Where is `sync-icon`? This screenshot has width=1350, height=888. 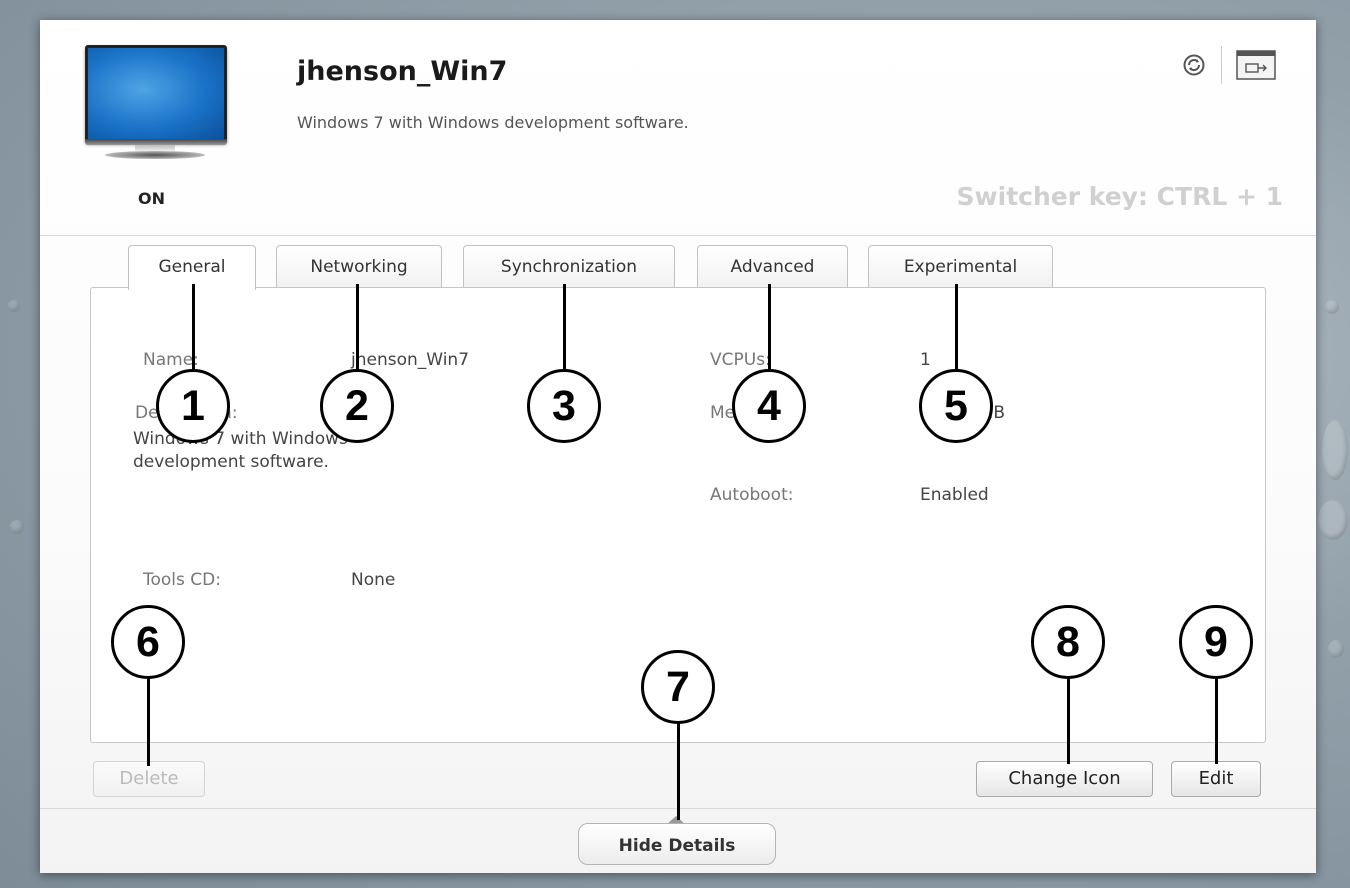
sync-icon is located at coordinates (1194, 65).